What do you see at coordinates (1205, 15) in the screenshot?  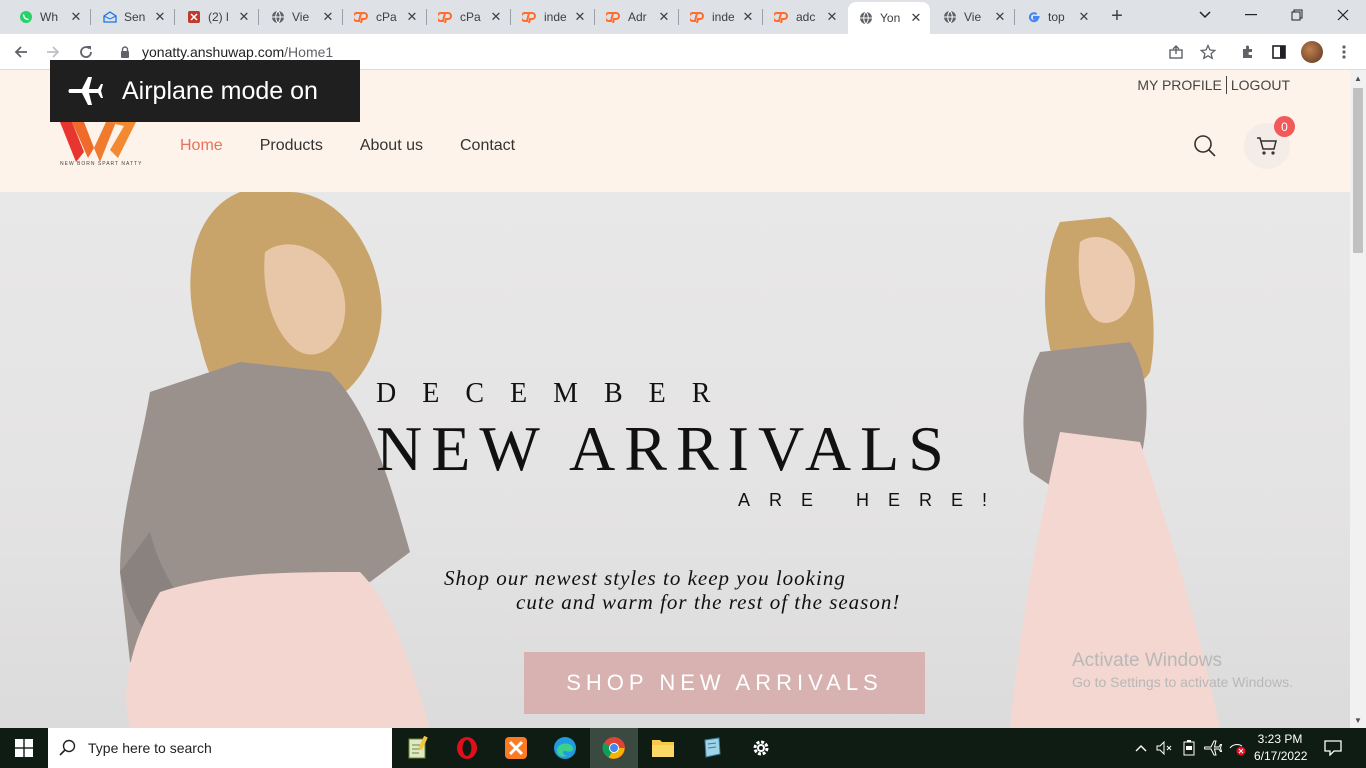 I see `tab-search-icon` at bounding box center [1205, 15].